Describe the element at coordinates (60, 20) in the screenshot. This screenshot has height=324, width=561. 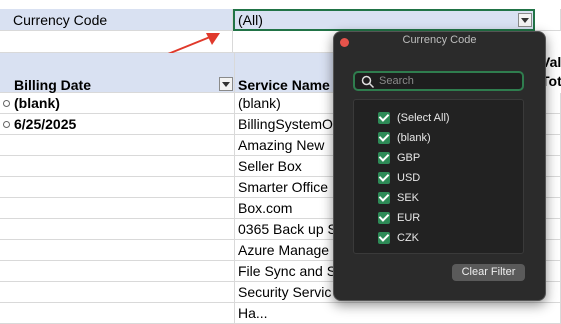
I see `filter-label: Currency Code` at that location.